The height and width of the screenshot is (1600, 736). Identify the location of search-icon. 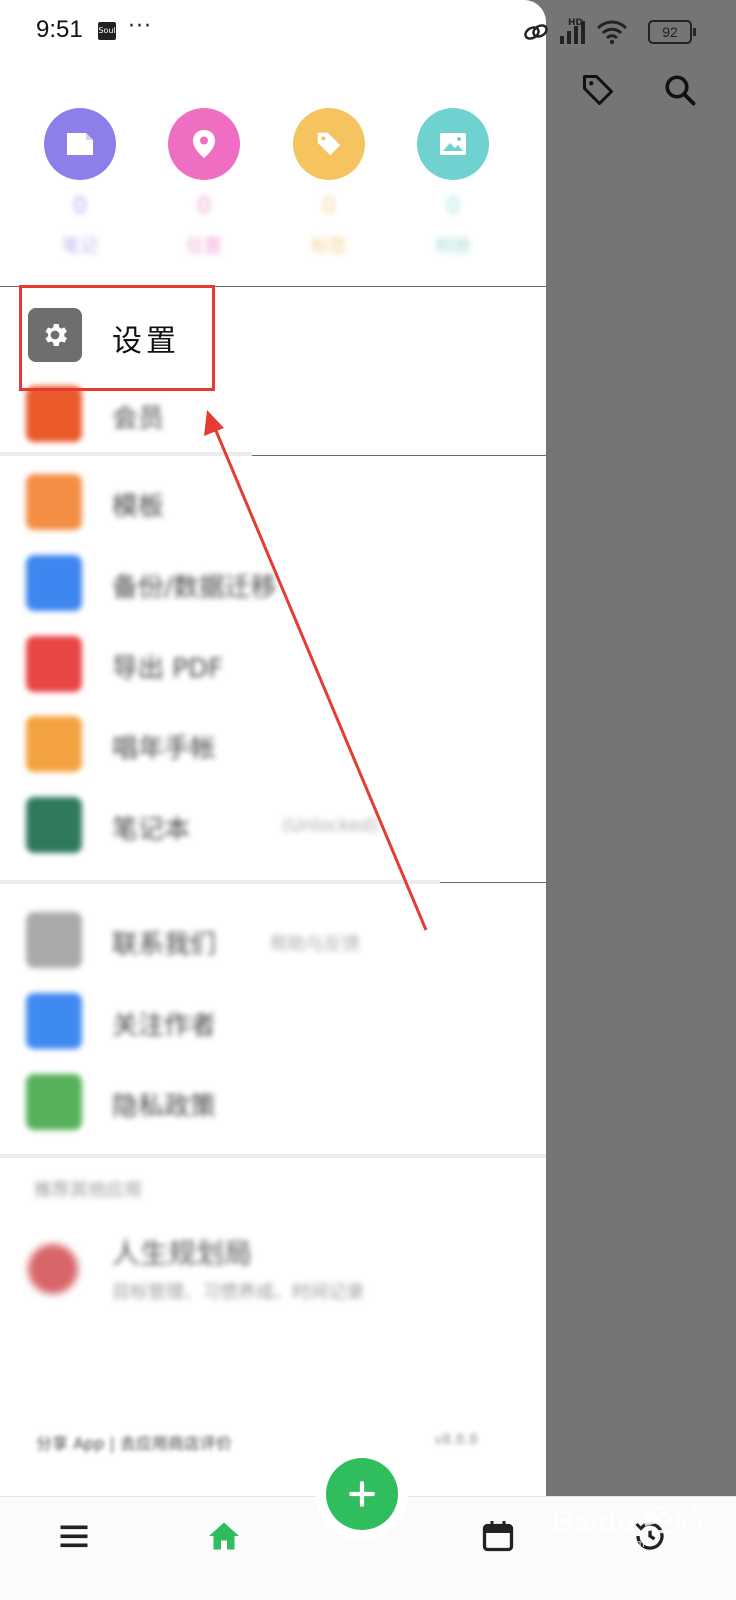
(680, 90).